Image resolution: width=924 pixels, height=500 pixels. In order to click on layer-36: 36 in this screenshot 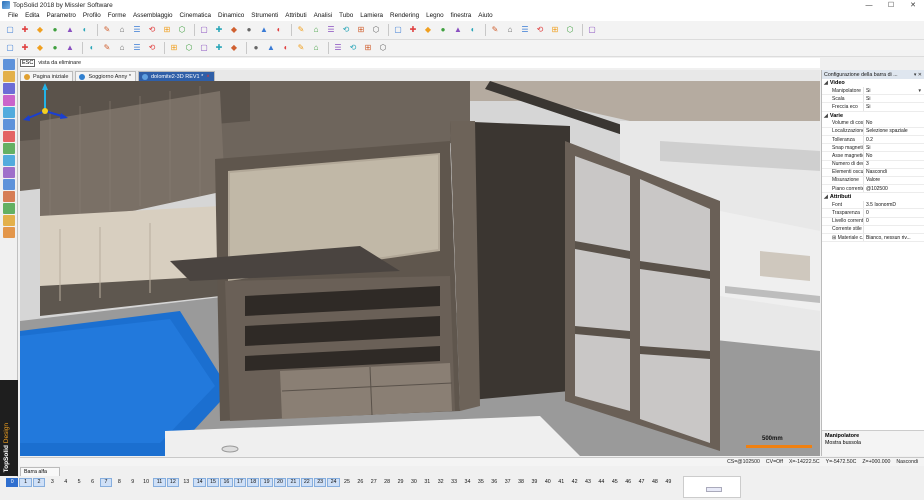, I will do `click(494, 482)`.